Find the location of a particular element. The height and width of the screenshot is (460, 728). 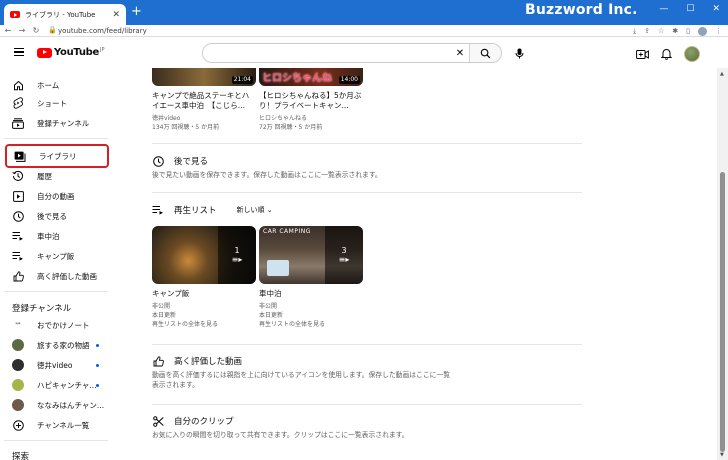

header-actions is located at coordinates (668, 54).